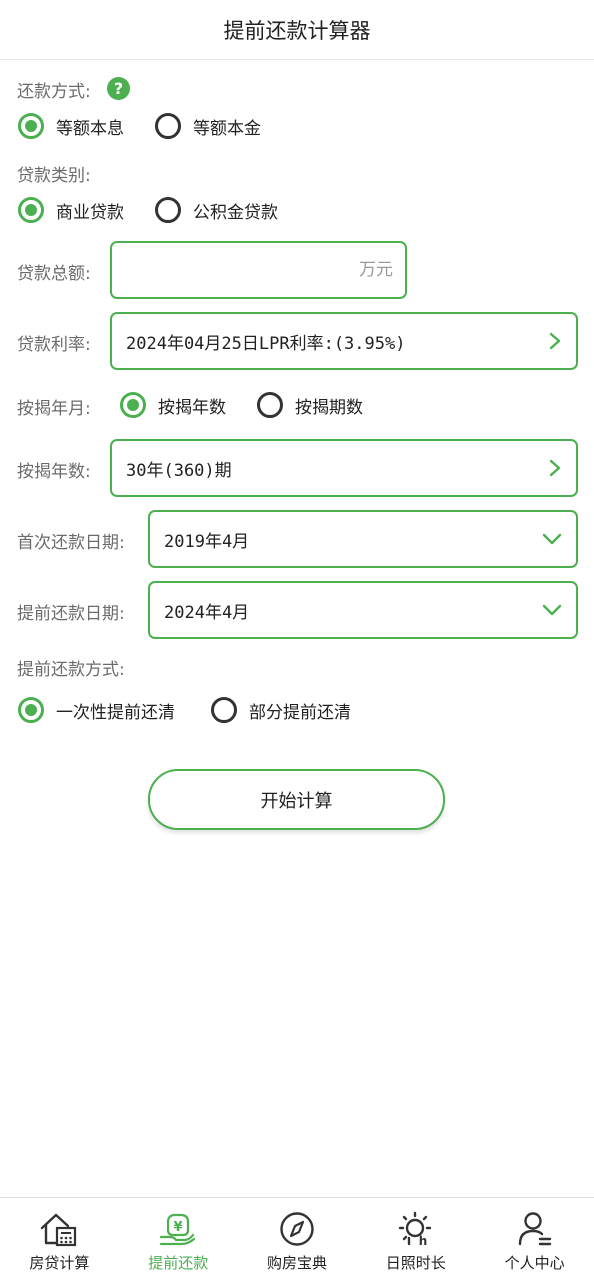 The width and height of the screenshot is (594, 1281). What do you see at coordinates (54, 409) in the screenshot?
I see `mortgage-mode-label: 按揭年月:` at bounding box center [54, 409].